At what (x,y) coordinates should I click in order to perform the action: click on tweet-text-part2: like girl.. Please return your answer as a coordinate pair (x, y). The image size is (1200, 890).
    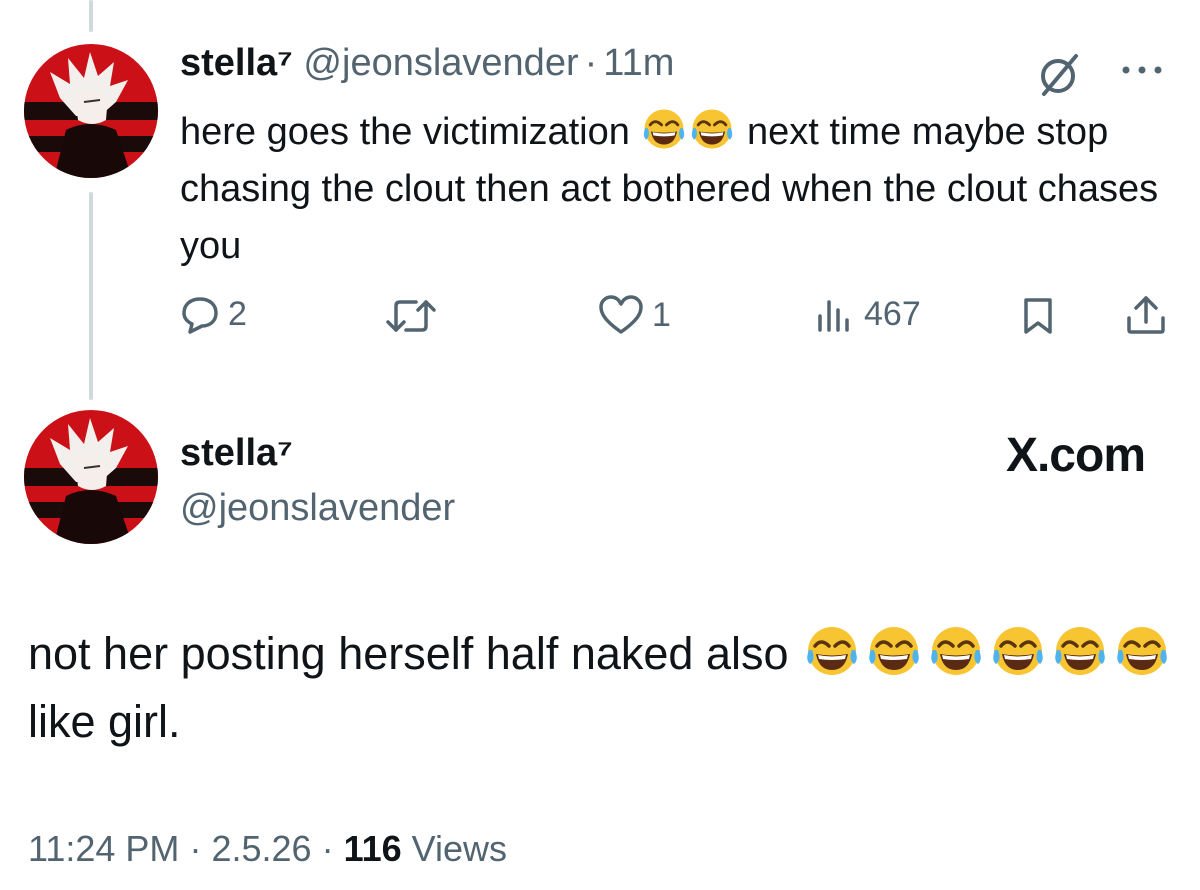
    Looking at the image, I should click on (104, 721).